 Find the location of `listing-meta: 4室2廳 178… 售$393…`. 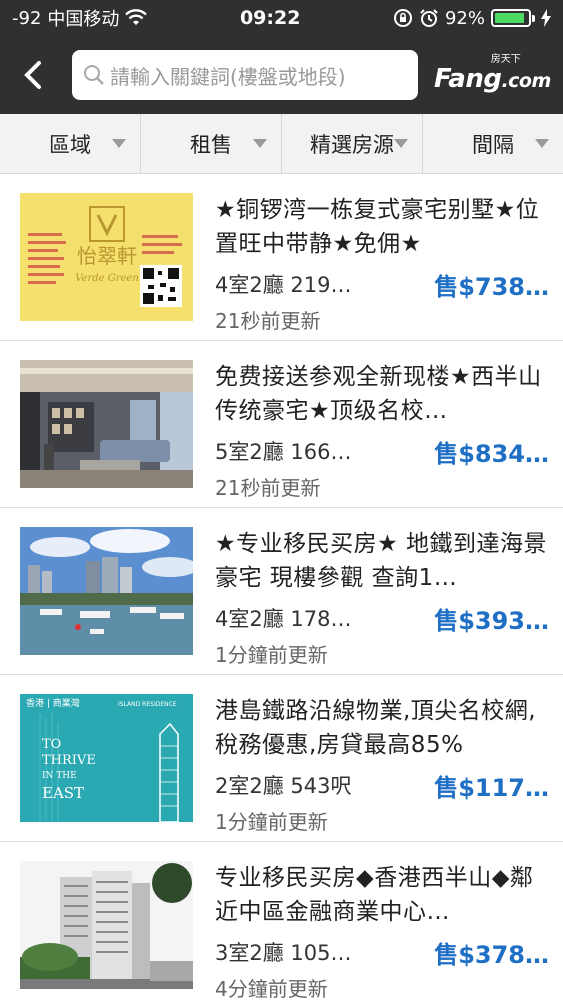

listing-meta: 4室2廳 178… 售$393… is located at coordinates (382, 618).